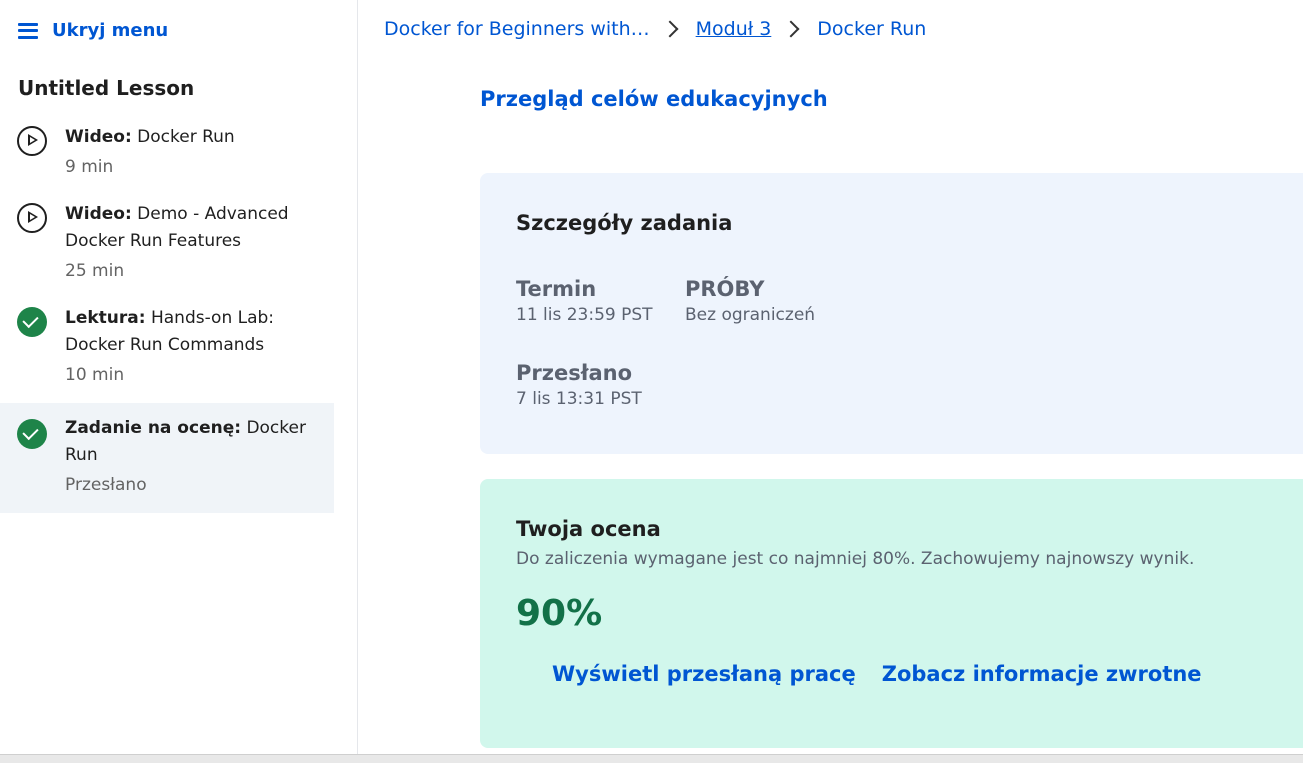 The width and height of the screenshot is (1303, 763). What do you see at coordinates (574, 373) in the screenshot?
I see `submitted-label: Przesłano` at bounding box center [574, 373].